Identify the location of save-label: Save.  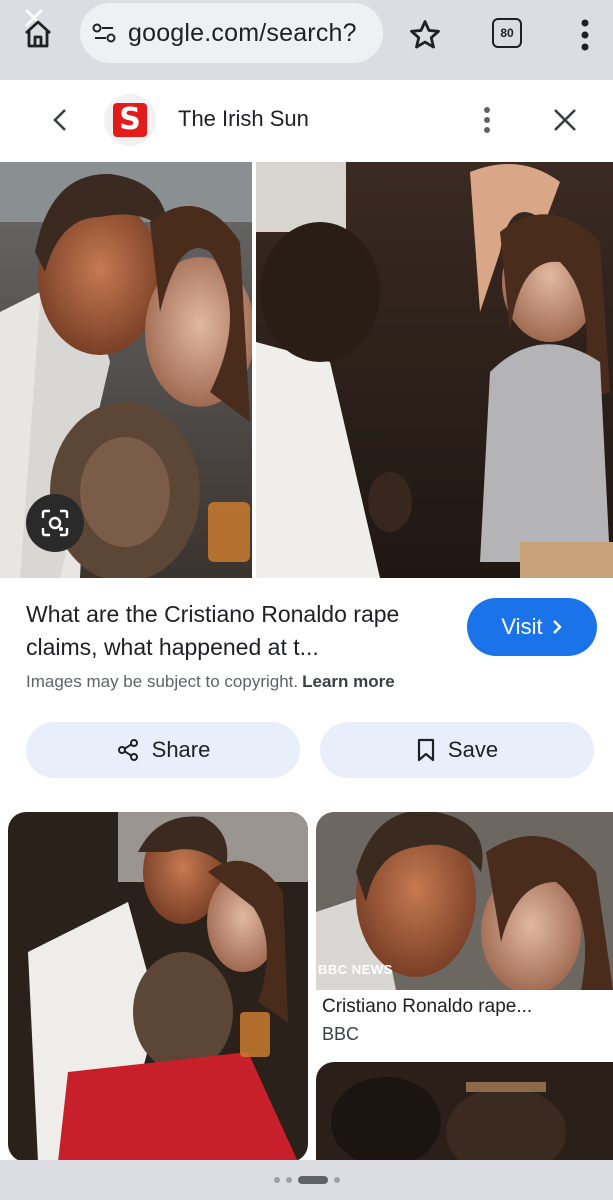
(473, 749).